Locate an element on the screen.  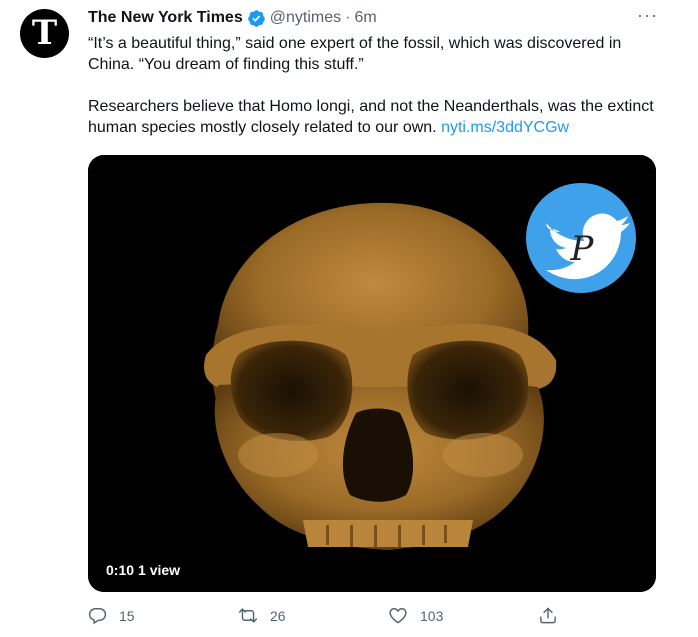
tweet-actions: 15 26 103 is located at coordinates (333, 615).